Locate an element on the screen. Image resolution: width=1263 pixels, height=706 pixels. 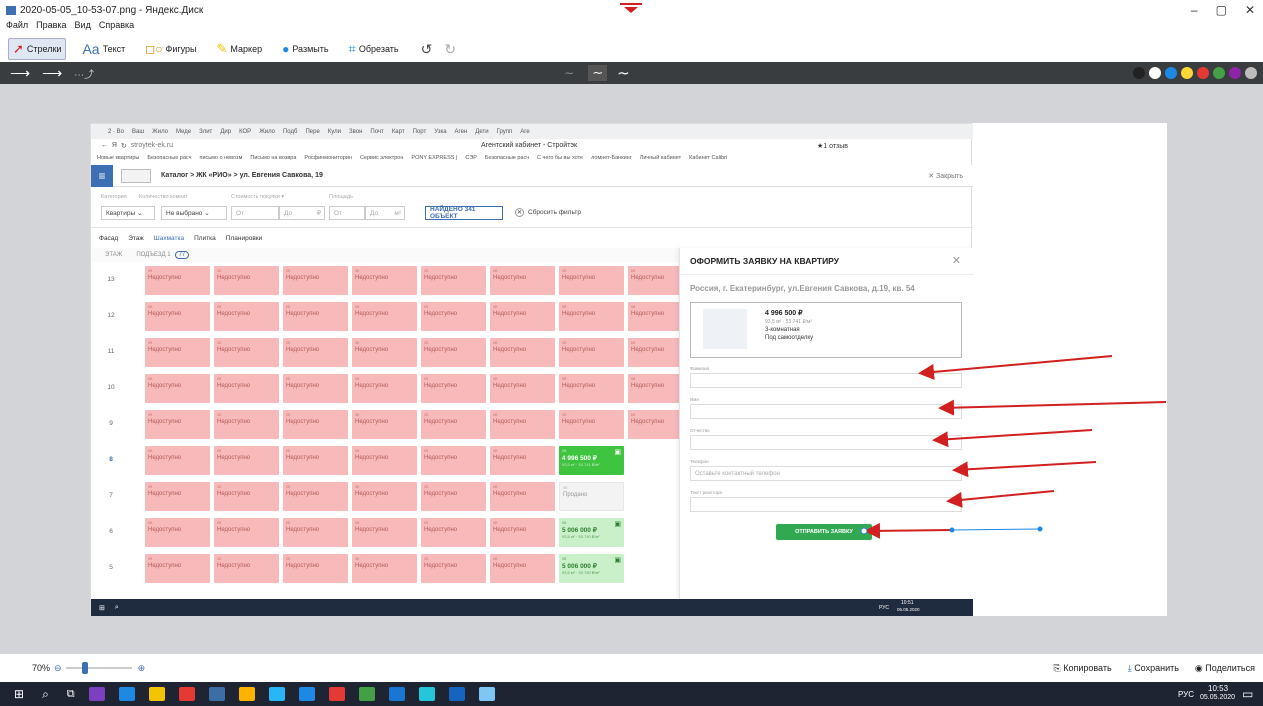
download-icon: ⤓ is located at coordinates (1129, 667).